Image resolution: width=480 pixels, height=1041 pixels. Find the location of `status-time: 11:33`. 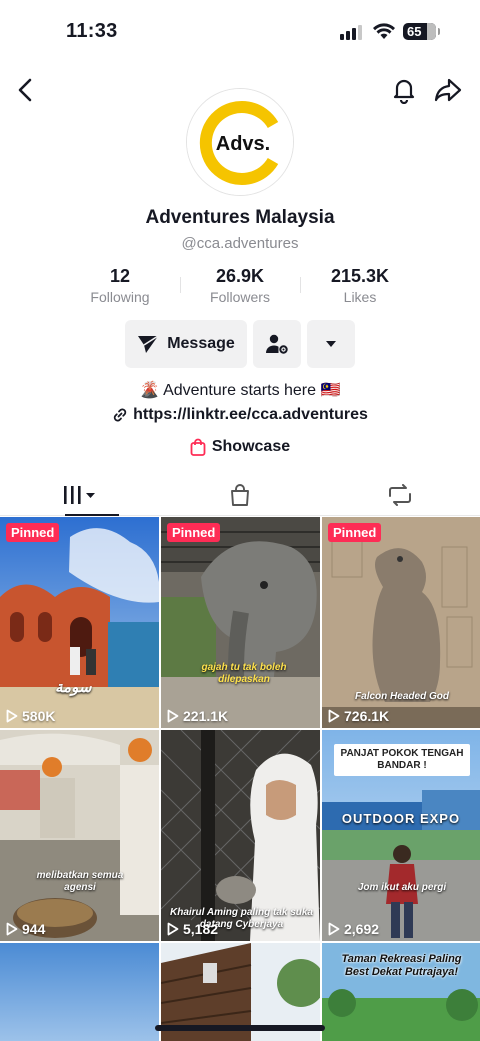

status-time: 11:33 is located at coordinates (92, 31).